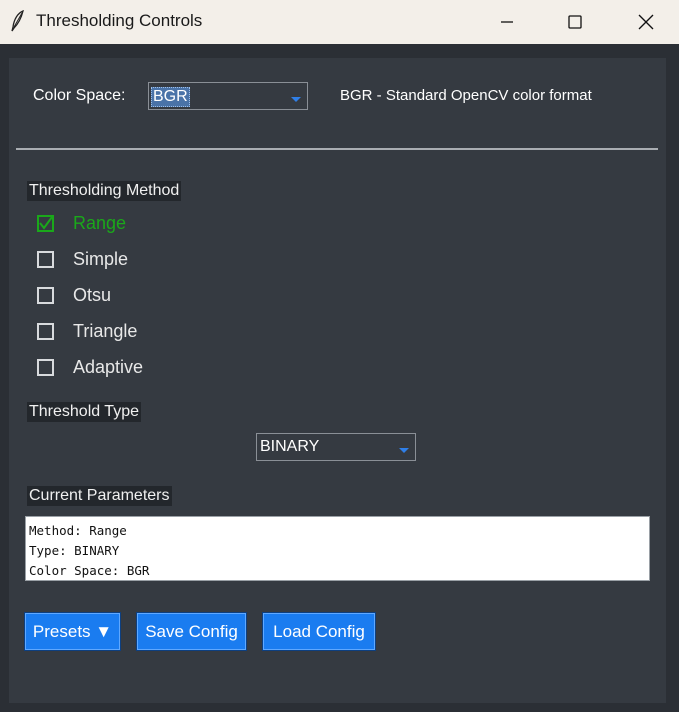 The height and width of the screenshot is (712, 679). What do you see at coordinates (228, 96) in the screenshot?
I see `color-space-select: BGR` at bounding box center [228, 96].